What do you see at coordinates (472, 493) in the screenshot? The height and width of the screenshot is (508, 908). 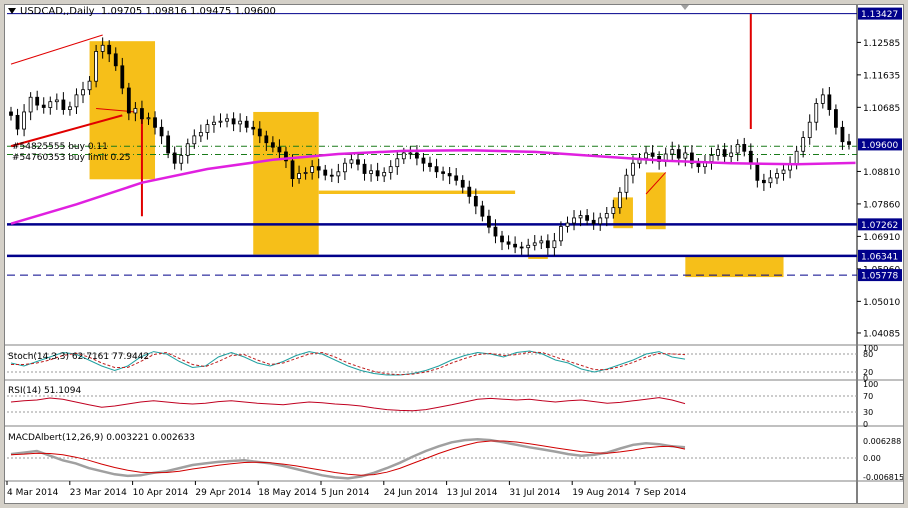 I see `x-tick-label: 13 Jul 2014` at bounding box center [472, 493].